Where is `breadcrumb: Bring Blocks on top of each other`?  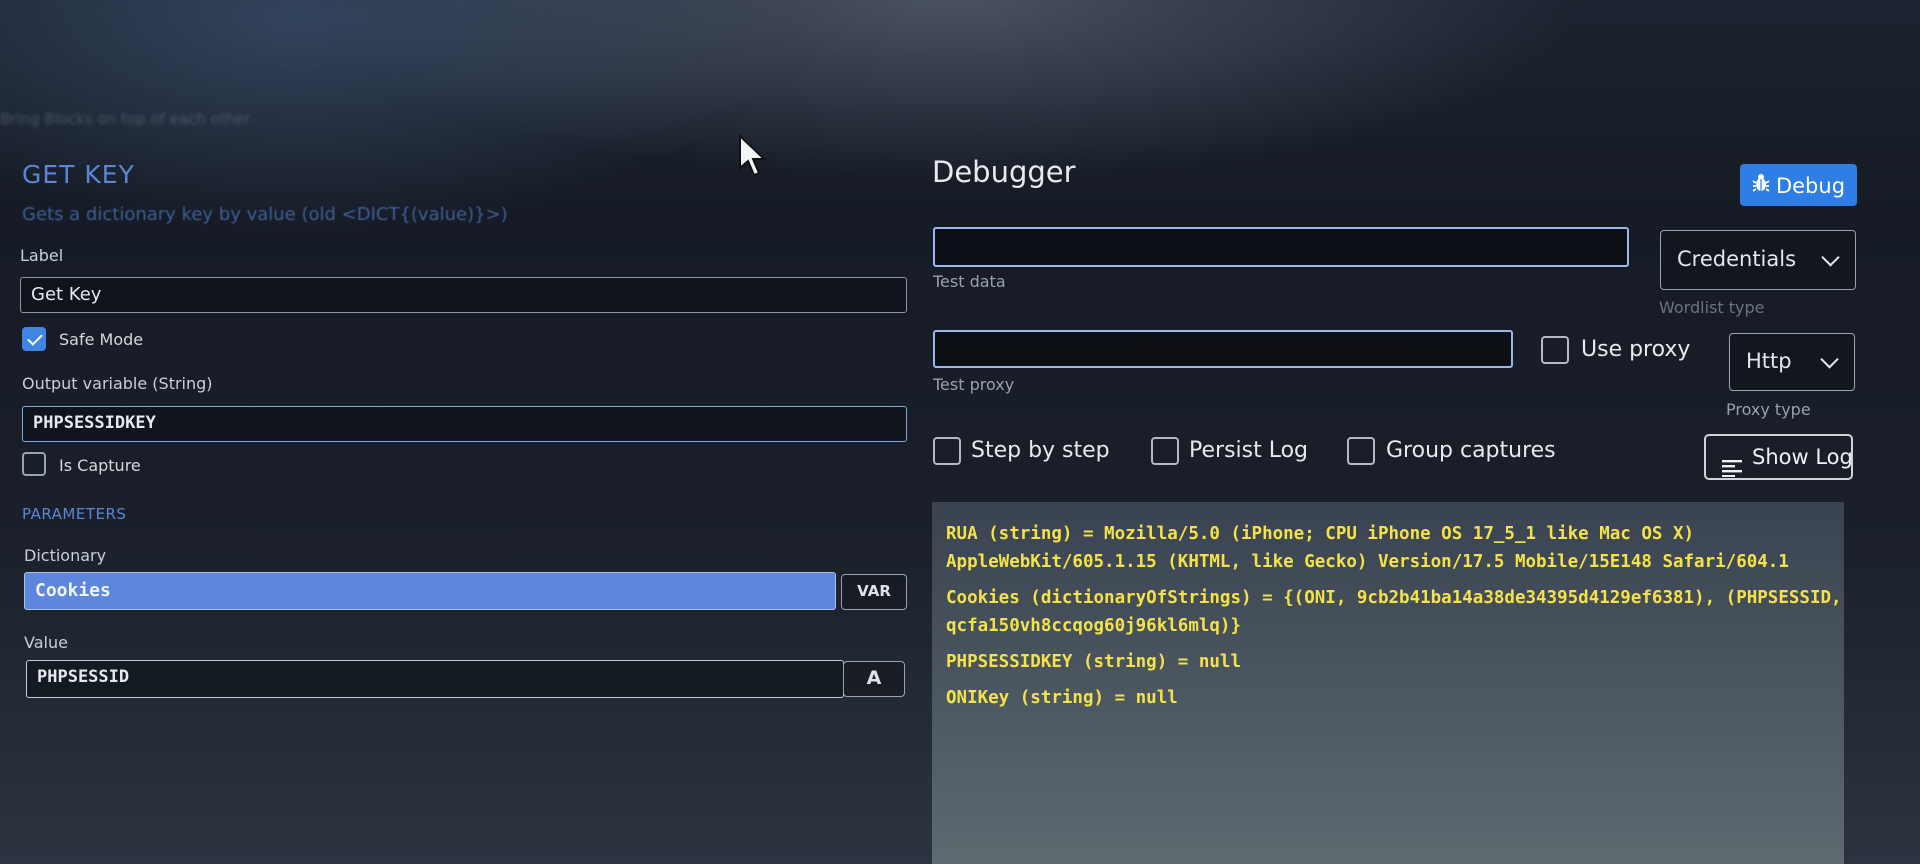
breadcrumb: Bring Blocks on top of each other is located at coordinates (125, 119).